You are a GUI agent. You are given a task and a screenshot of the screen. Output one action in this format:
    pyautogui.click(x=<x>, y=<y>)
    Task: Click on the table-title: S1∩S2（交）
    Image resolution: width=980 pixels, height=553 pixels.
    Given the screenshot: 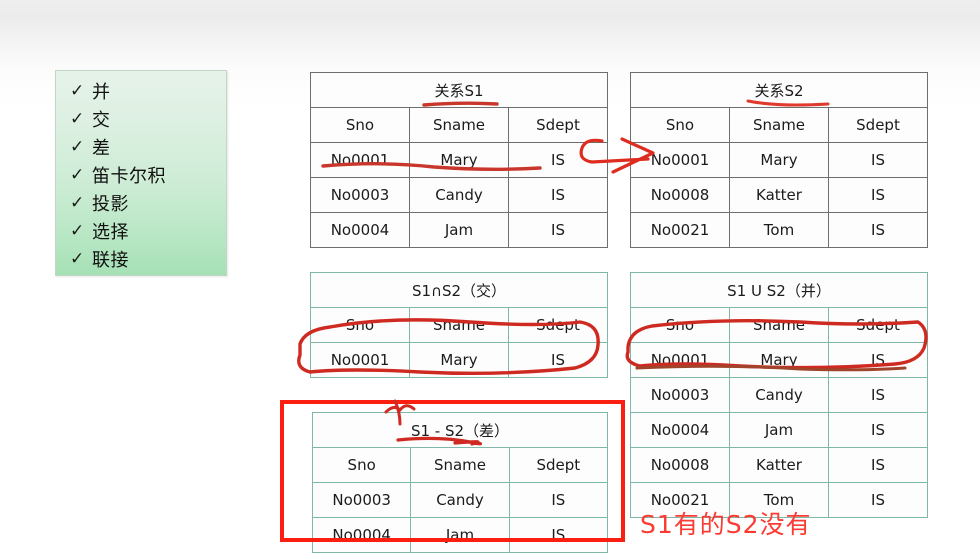 What is the action you would take?
    pyautogui.click(x=459, y=290)
    